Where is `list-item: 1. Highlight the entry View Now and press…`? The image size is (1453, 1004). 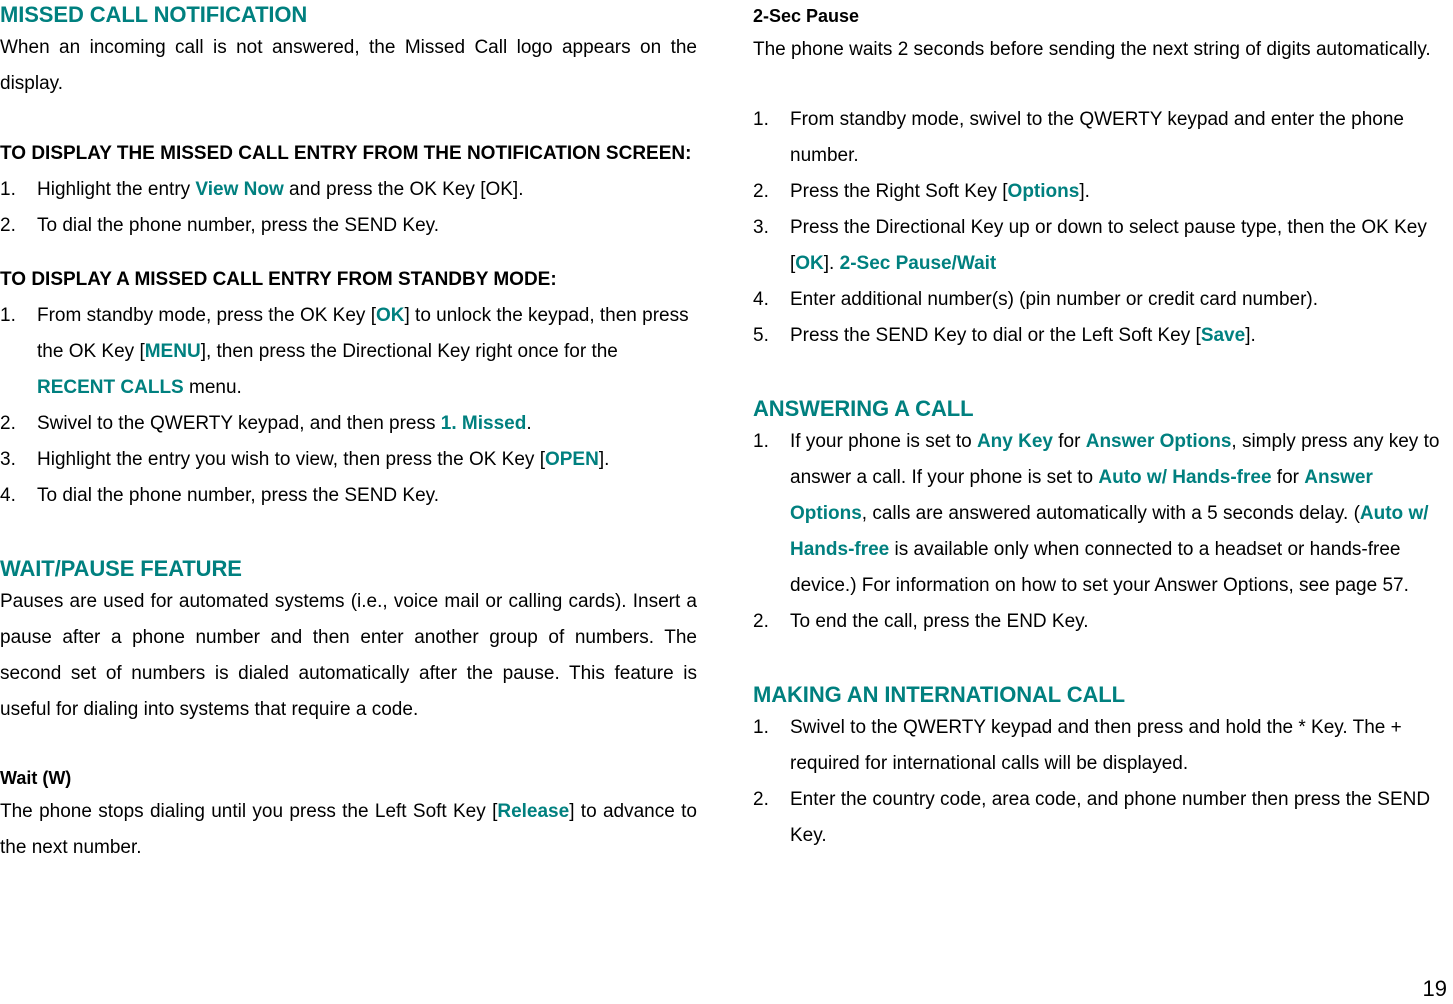
list-item: 1. Highlight the entry View Now and press… is located at coordinates (348, 190).